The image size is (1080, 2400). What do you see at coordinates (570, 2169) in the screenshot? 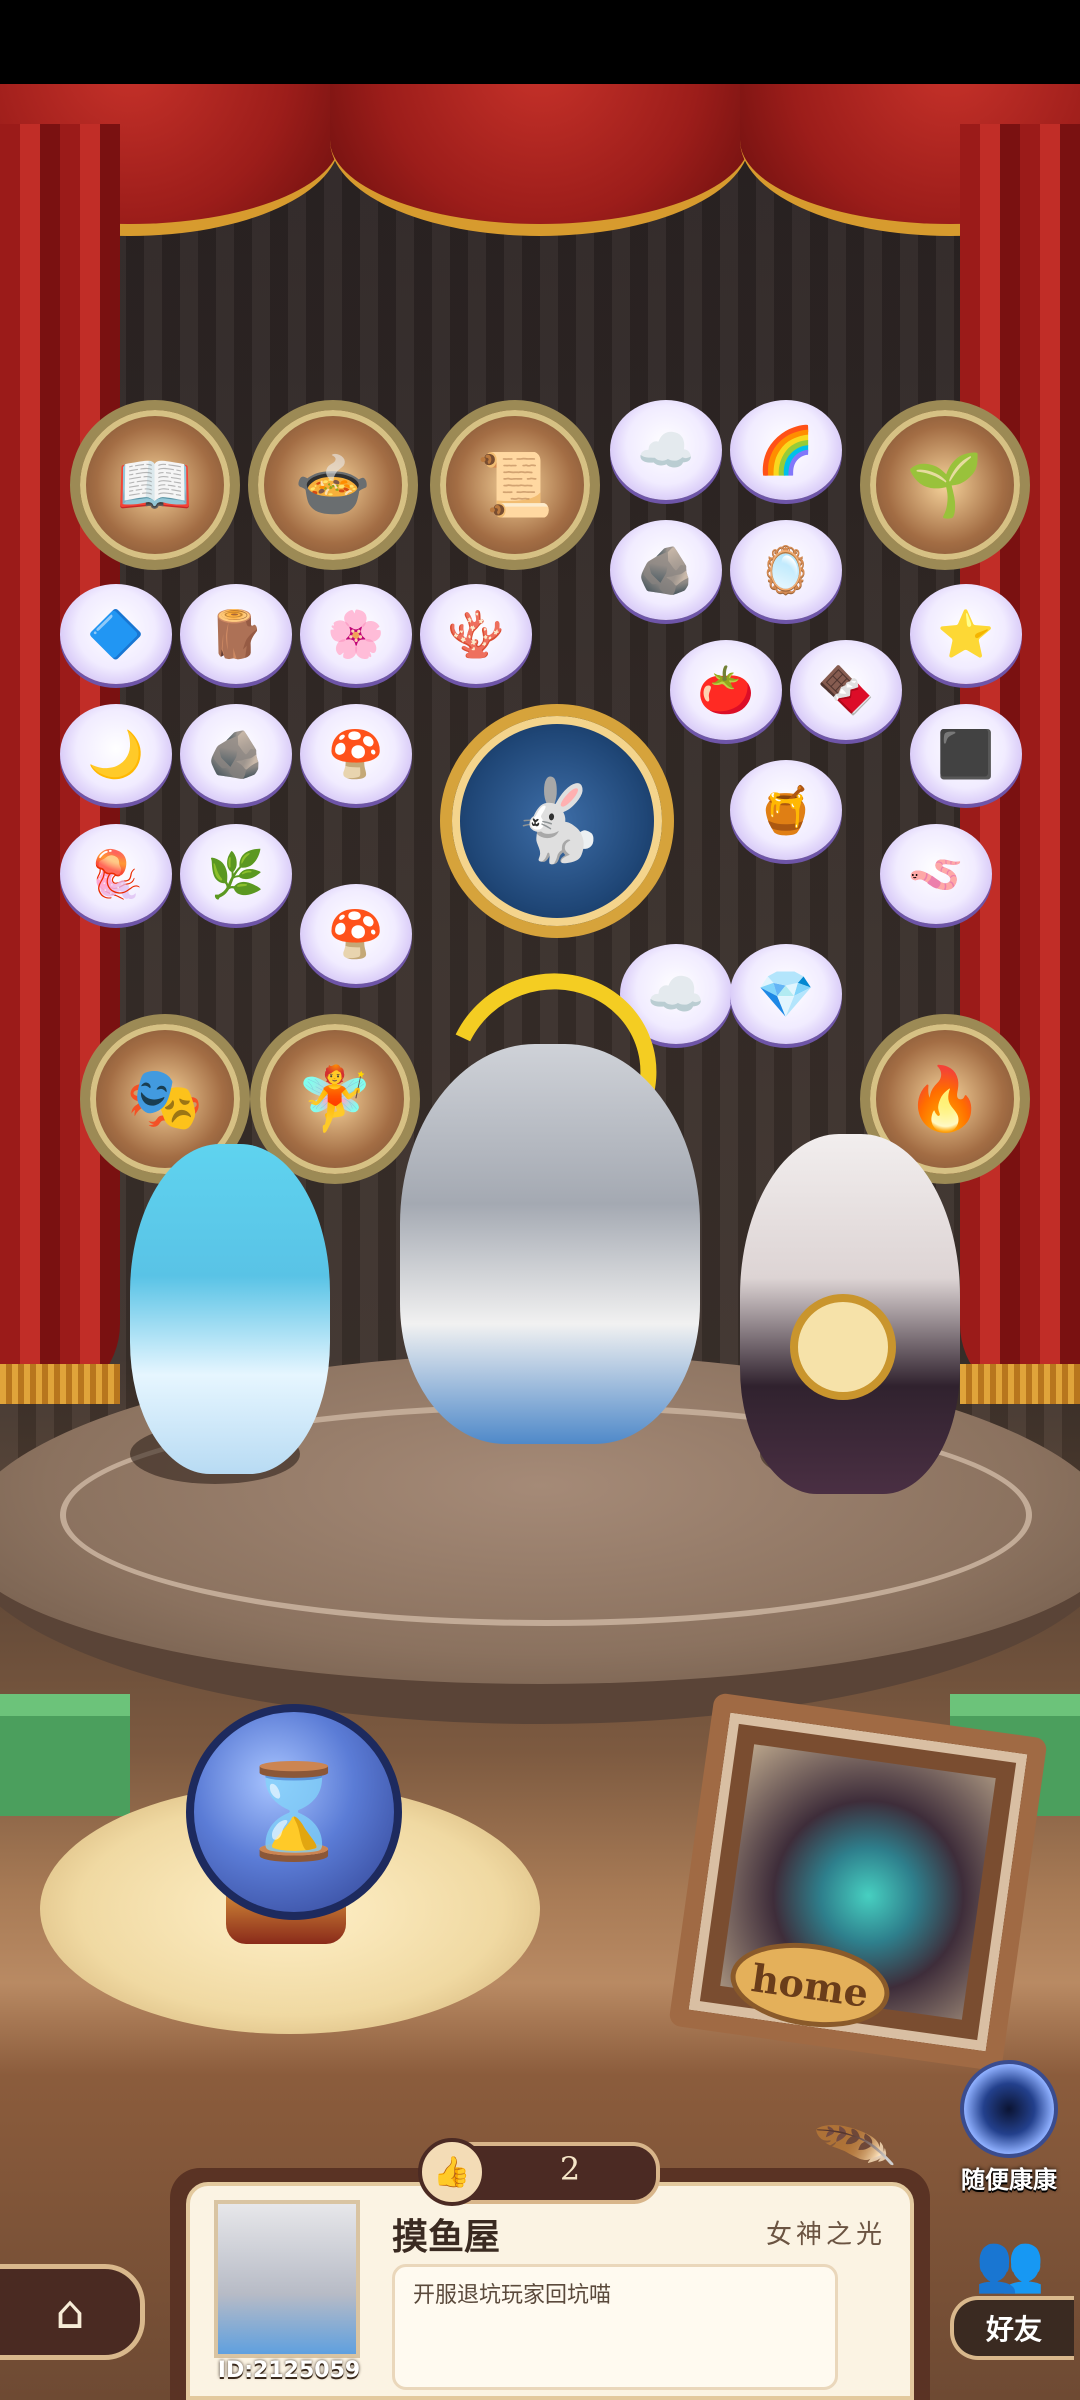
I see `like-count: 2` at bounding box center [570, 2169].